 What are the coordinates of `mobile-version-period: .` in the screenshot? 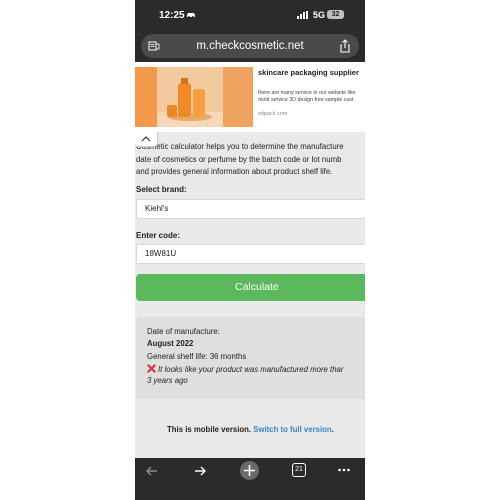 It's located at (332, 429).